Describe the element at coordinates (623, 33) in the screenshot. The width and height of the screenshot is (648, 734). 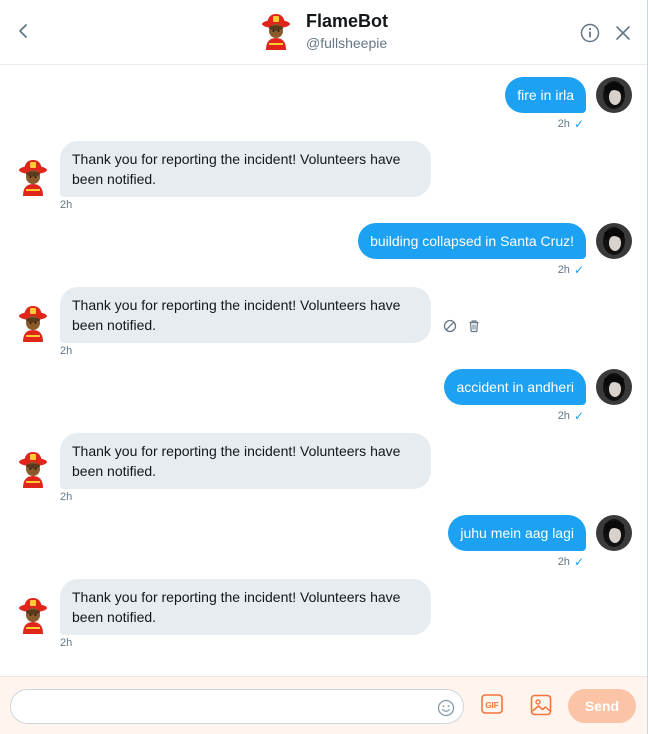
I see `close-icon` at that location.